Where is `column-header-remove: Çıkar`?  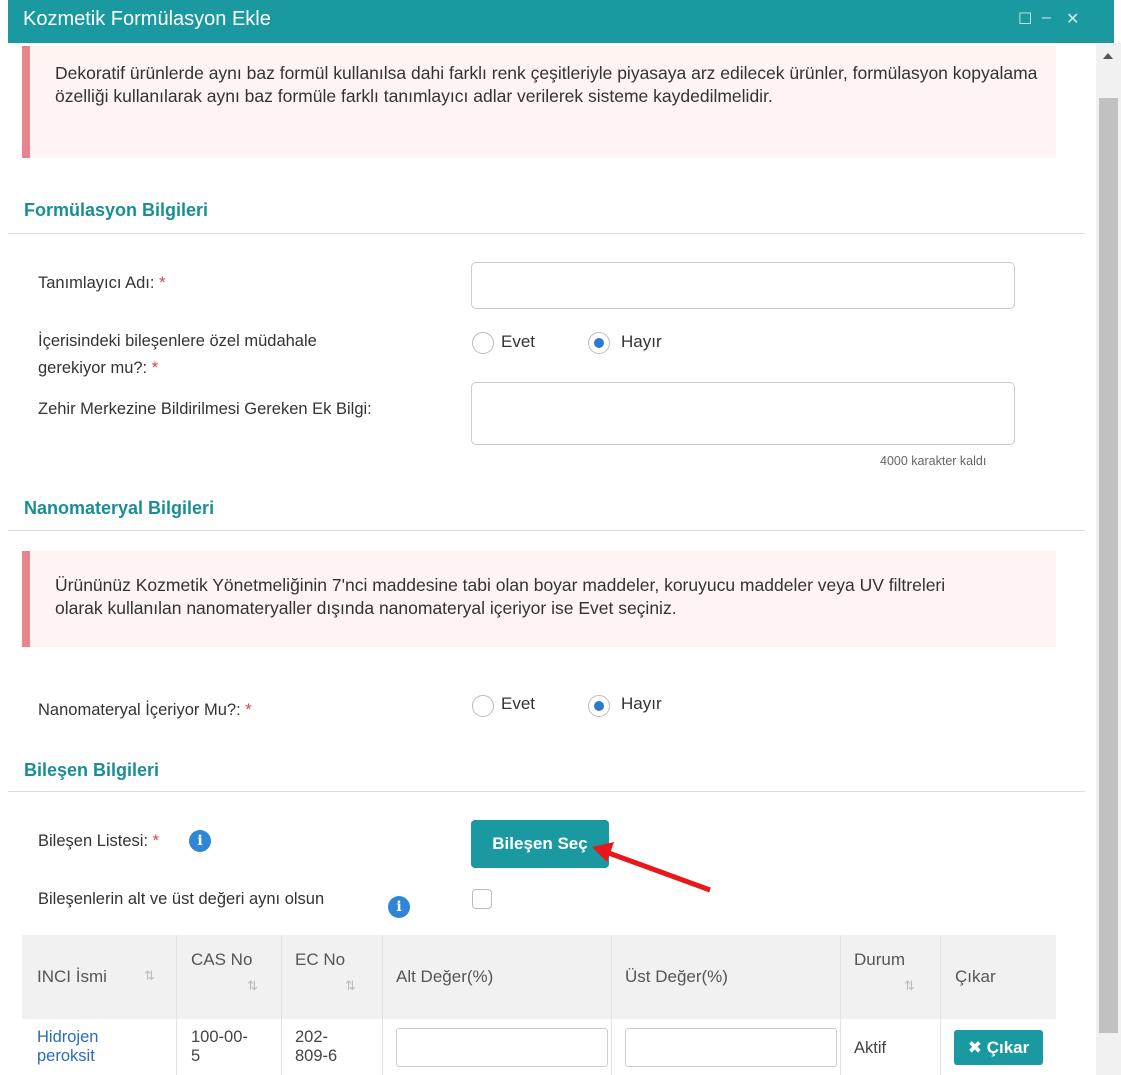 column-header-remove: Çıkar is located at coordinates (975, 976).